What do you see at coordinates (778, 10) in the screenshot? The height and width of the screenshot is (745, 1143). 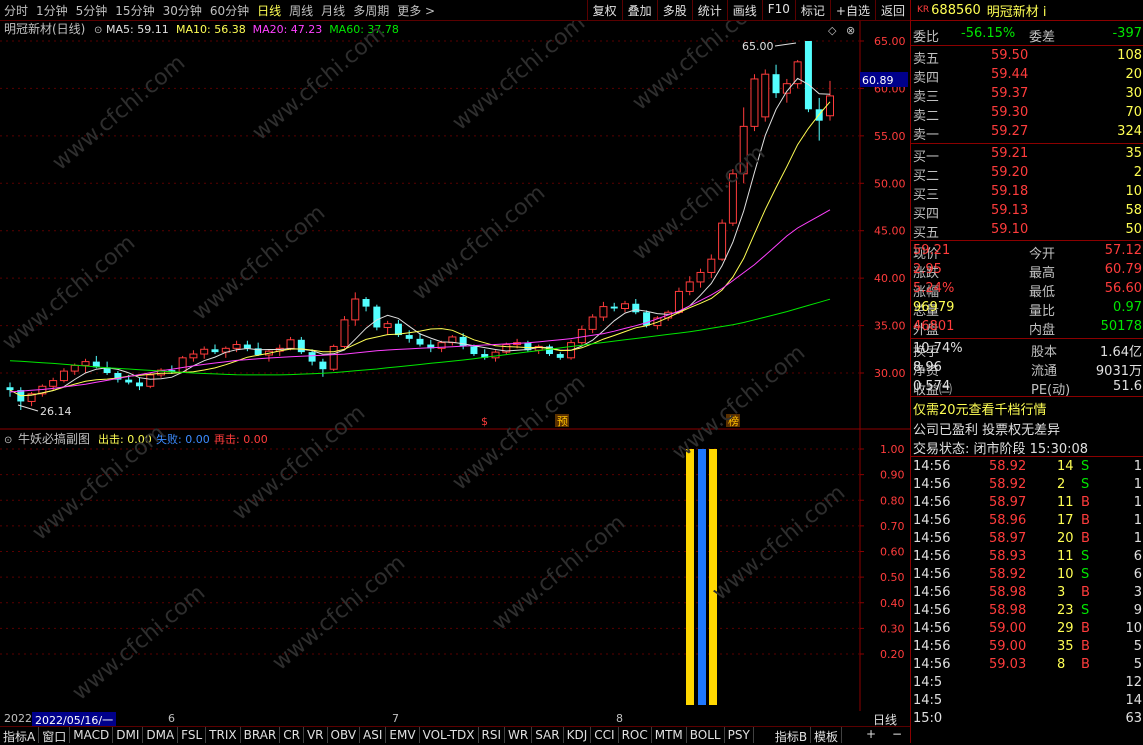 I see `tool-button-5: F10` at bounding box center [778, 10].